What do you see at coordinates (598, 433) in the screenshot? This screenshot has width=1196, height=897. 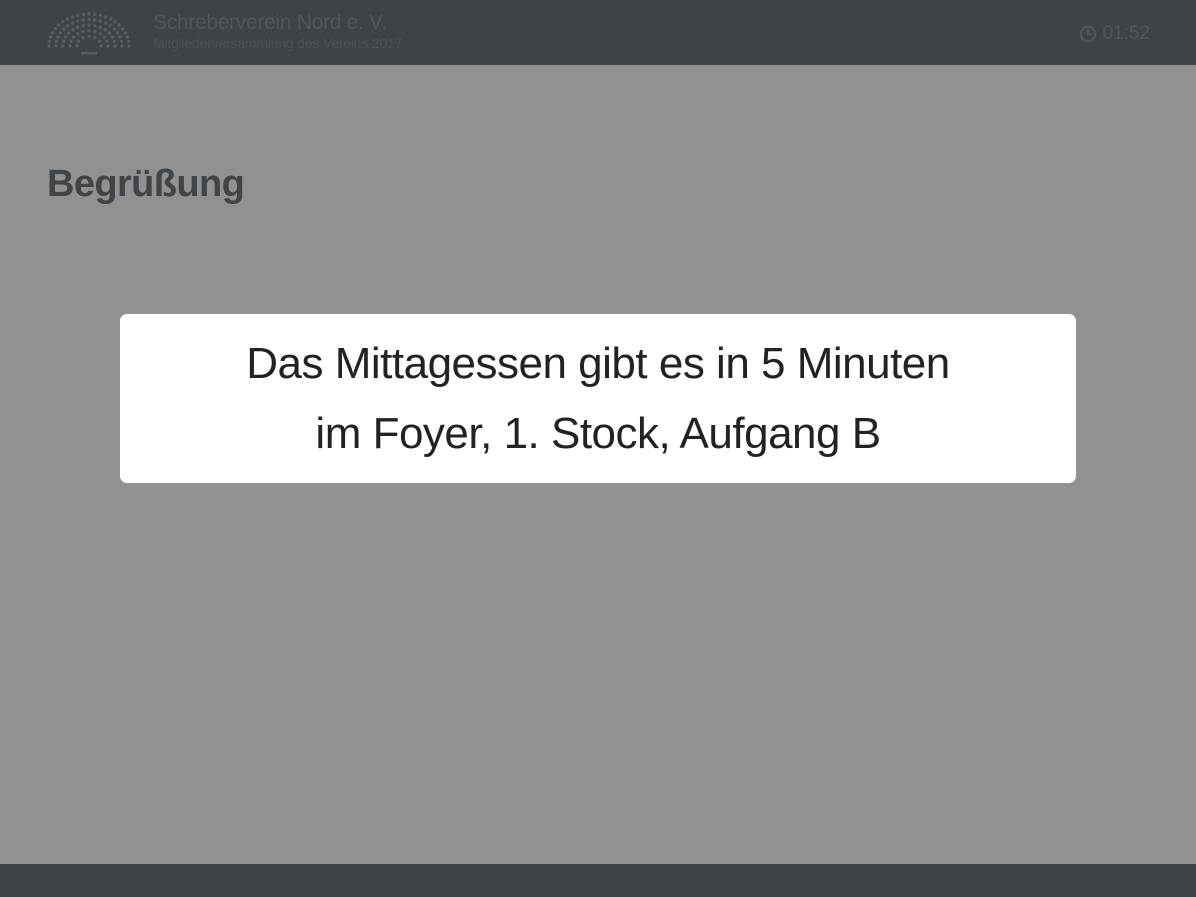 I see `announcement-line-2: im Foyer, 1. Stock, Aufgang B` at bounding box center [598, 433].